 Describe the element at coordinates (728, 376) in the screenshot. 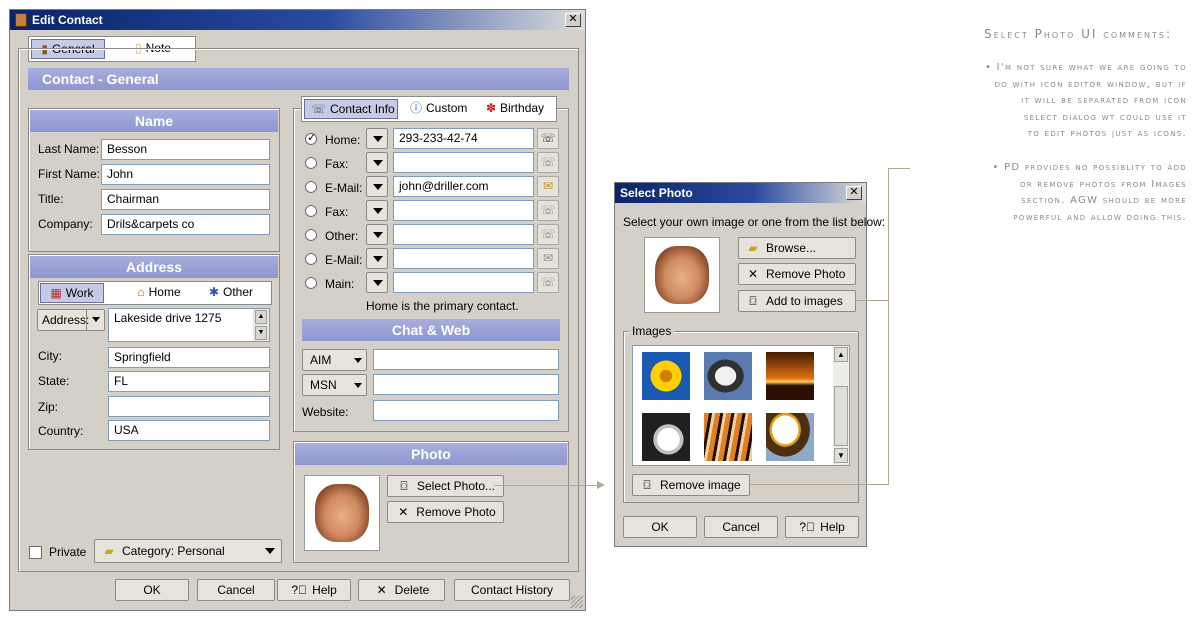

I see `image-thumb-husky` at that location.